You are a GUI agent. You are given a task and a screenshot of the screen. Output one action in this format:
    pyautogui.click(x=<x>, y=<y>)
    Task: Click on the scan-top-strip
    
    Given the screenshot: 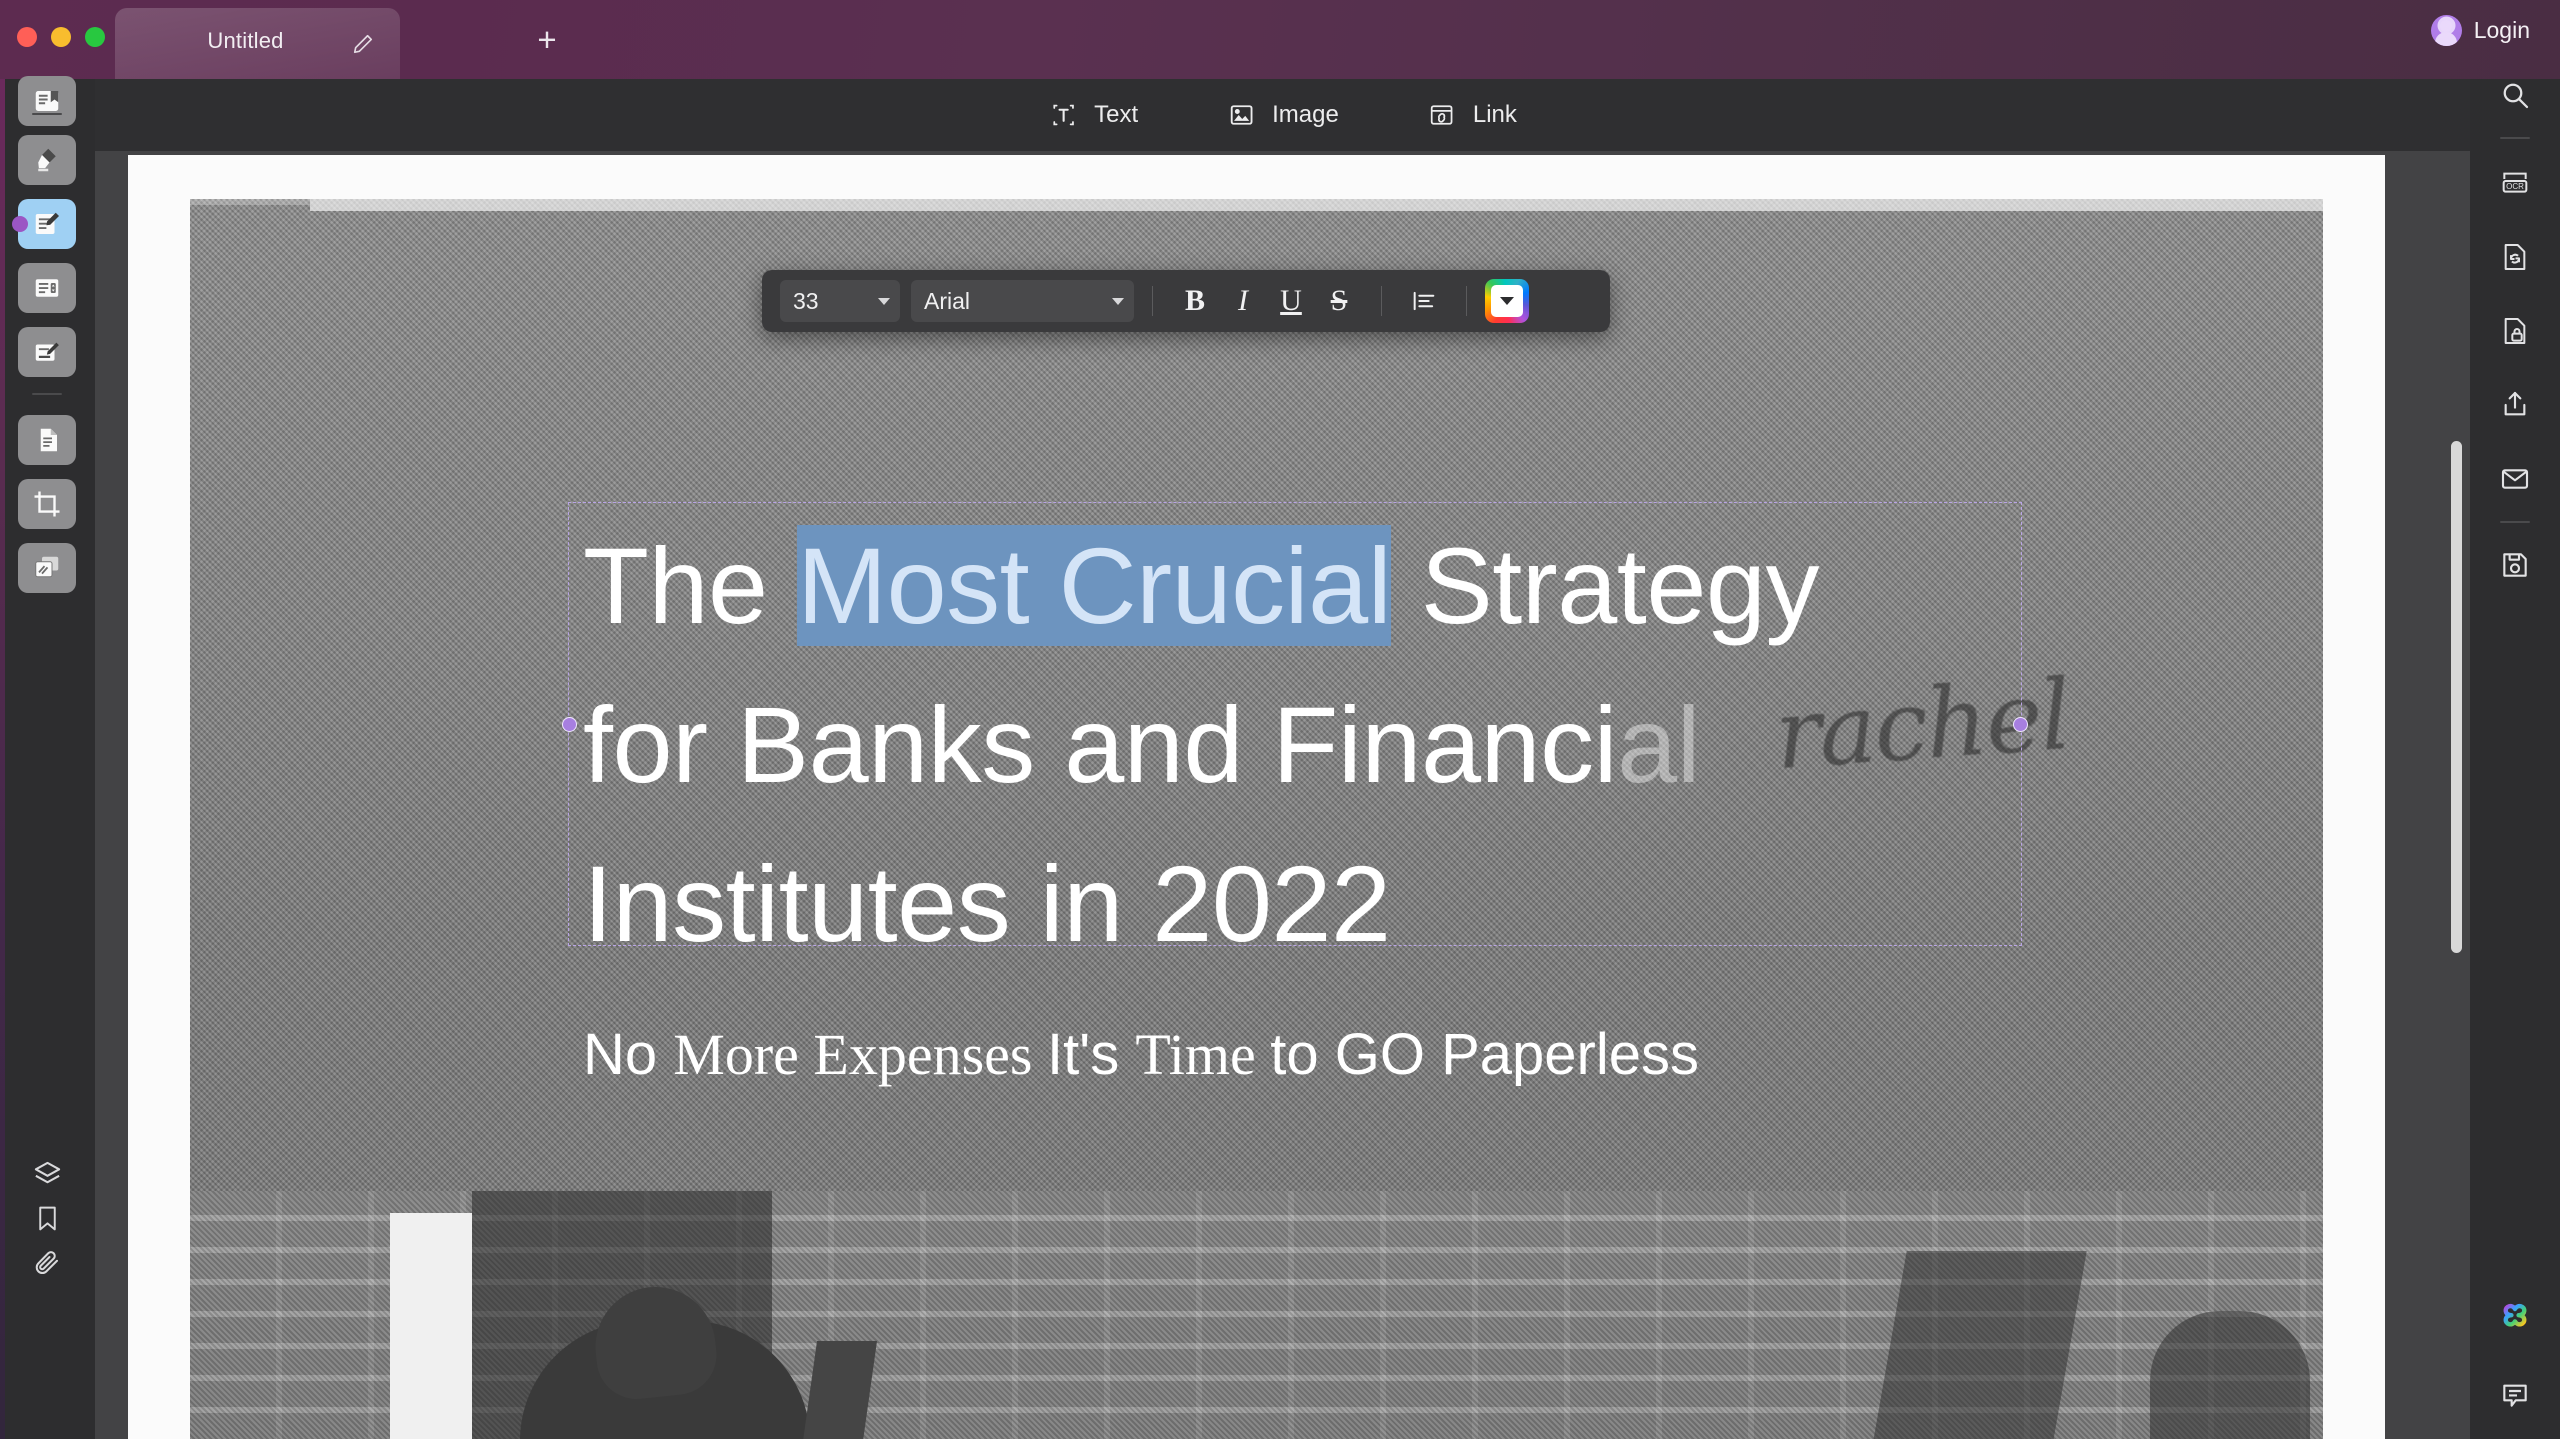 What is the action you would take?
    pyautogui.click(x=1316, y=205)
    